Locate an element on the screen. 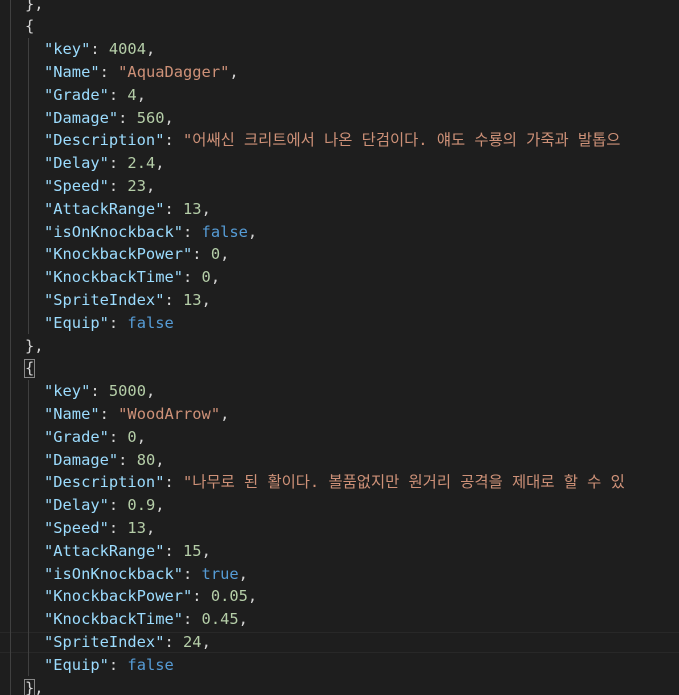 The width and height of the screenshot is (679, 695). json-key: "AttackRange" is located at coordinates (104, 208).